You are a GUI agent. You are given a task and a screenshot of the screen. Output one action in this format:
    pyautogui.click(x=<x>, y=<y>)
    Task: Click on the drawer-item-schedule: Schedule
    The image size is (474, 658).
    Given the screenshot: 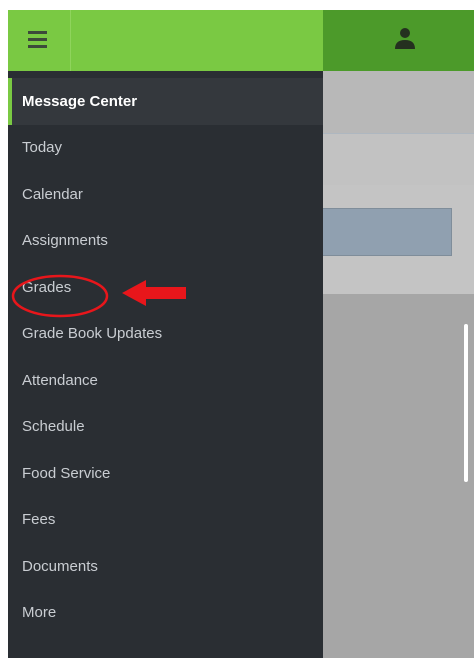 What is the action you would take?
    pyautogui.click(x=165, y=427)
    